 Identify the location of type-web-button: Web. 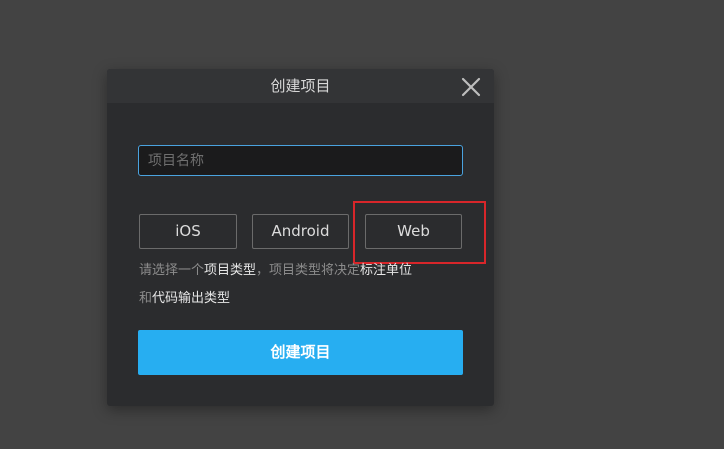
(413, 231).